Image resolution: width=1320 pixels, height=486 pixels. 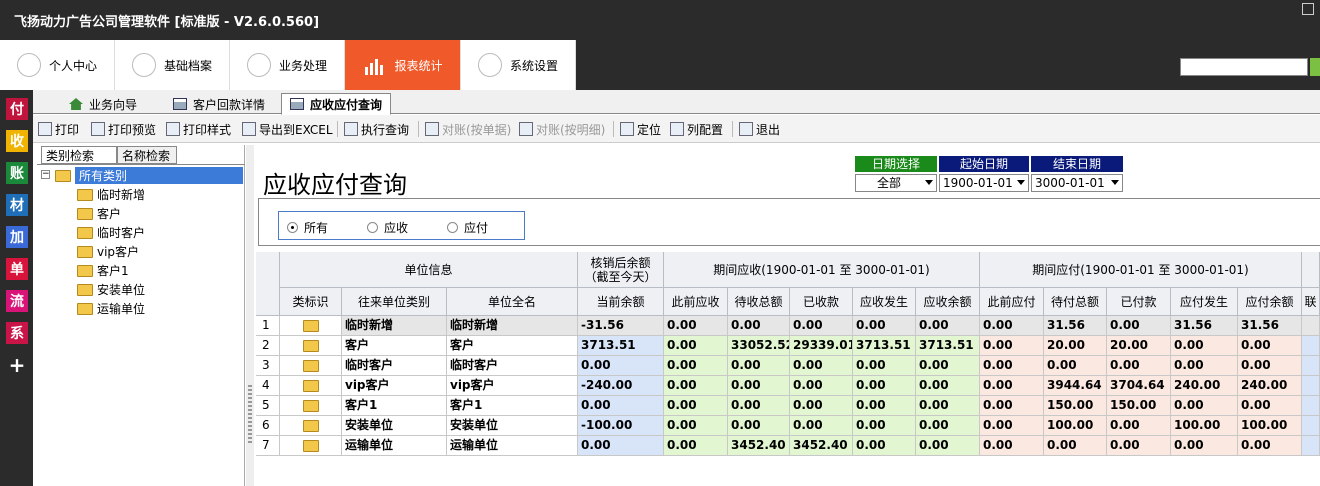 What do you see at coordinates (1139, 302) in the screenshot?
I see `column-header: 已付款` at bounding box center [1139, 302].